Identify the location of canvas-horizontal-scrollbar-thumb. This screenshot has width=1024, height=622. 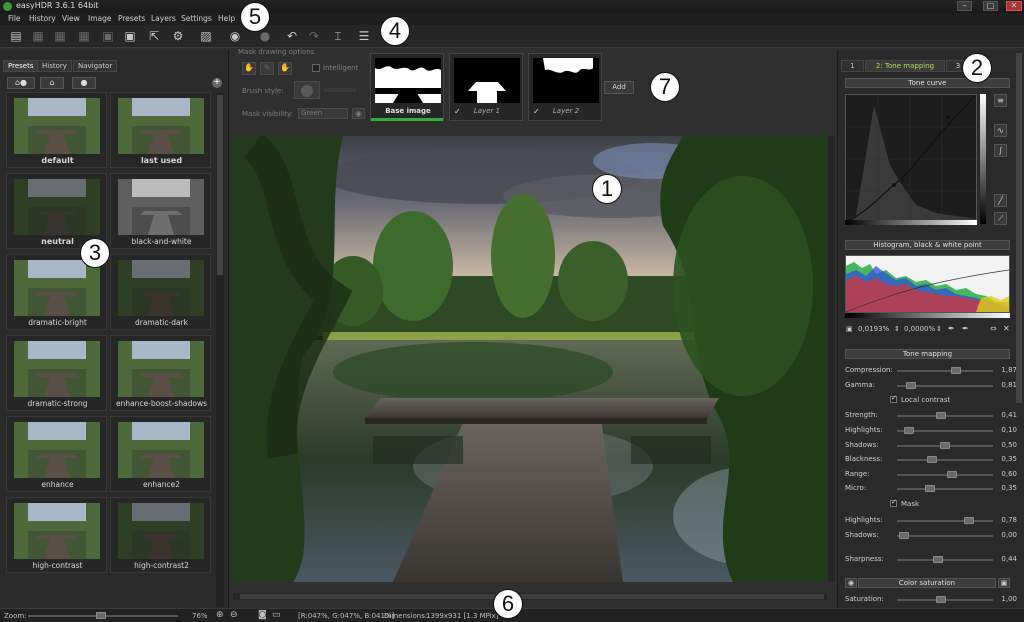
(532, 596).